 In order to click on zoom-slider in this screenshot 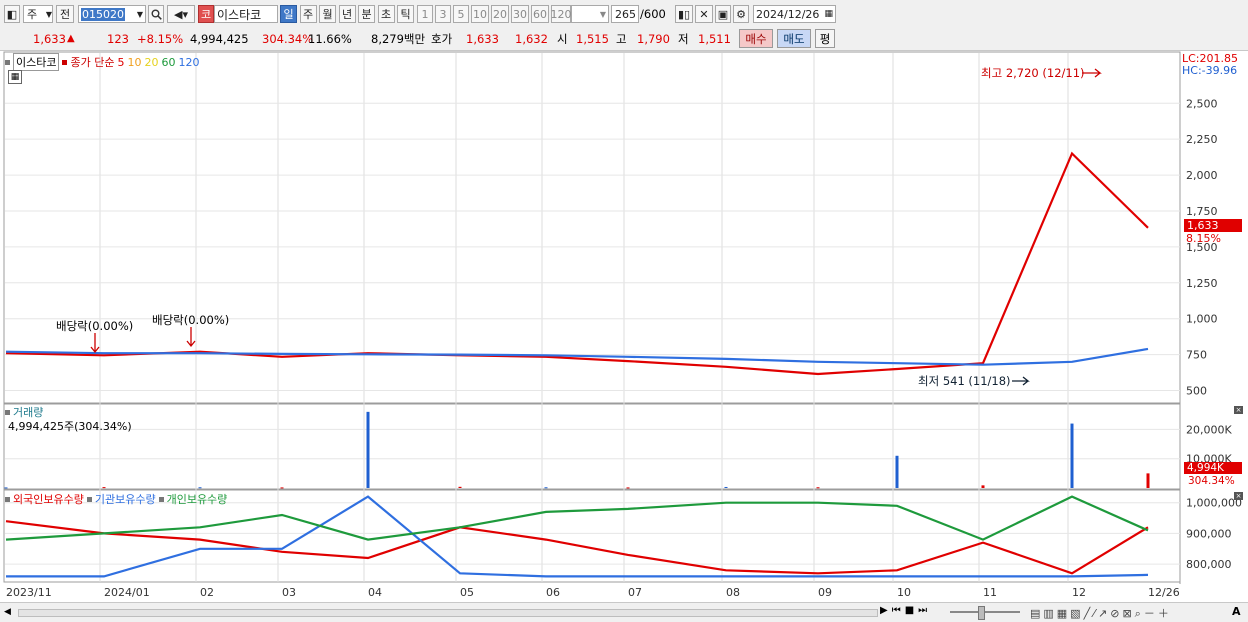, I will do `click(985, 612)`.